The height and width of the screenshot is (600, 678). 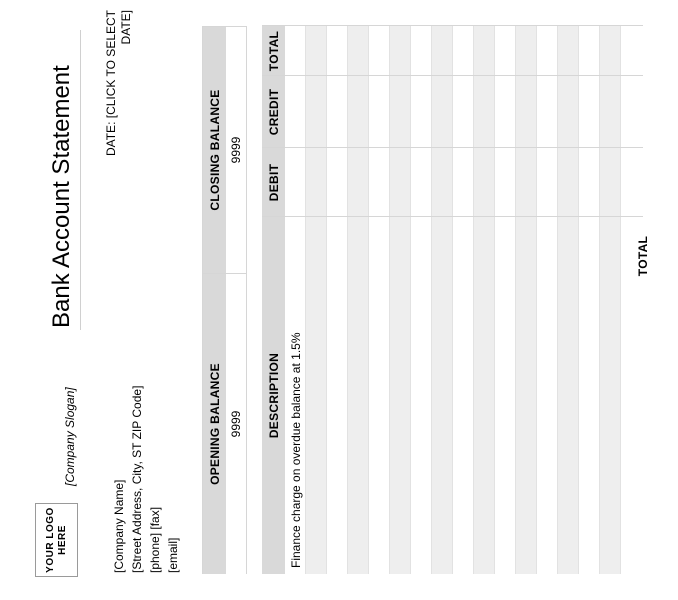 What do you see at coordinates (155, 479) in the screenshot?
I see `company-phone-fax: [phone] [fax]` at bounding box center [155, 479].